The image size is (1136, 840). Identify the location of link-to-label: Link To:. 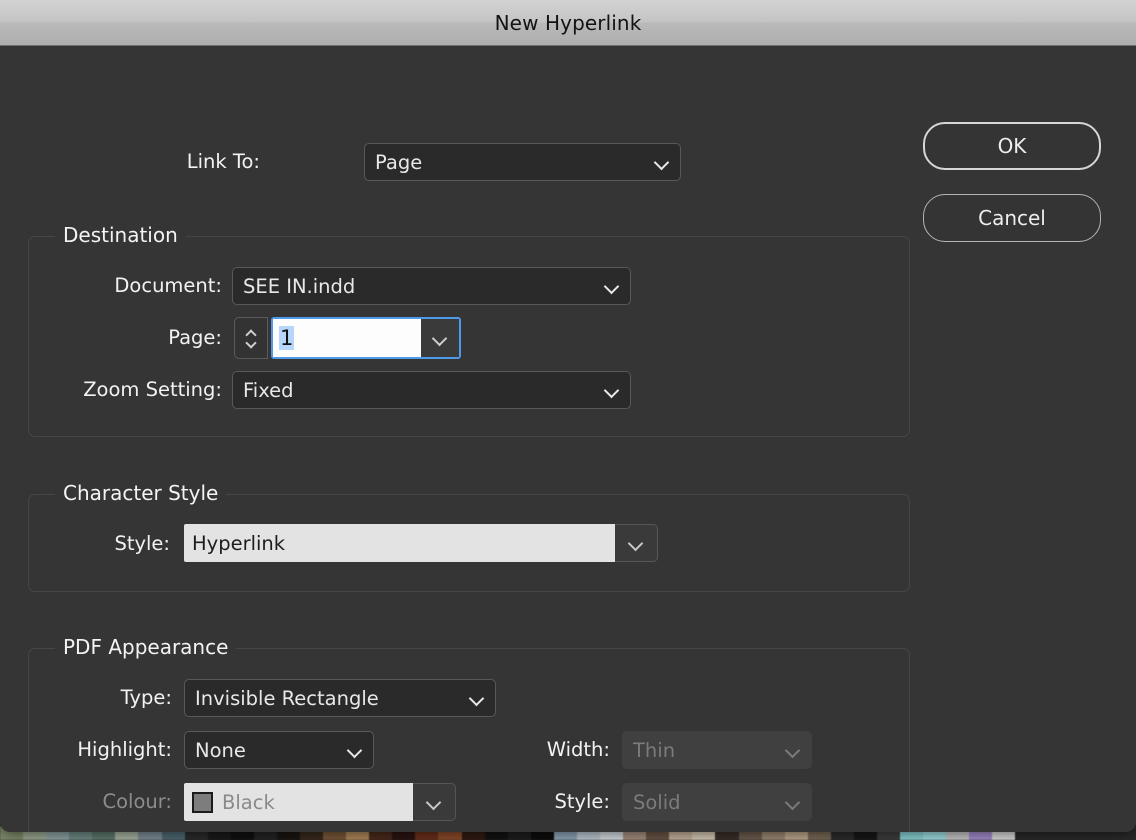
(223, 161).